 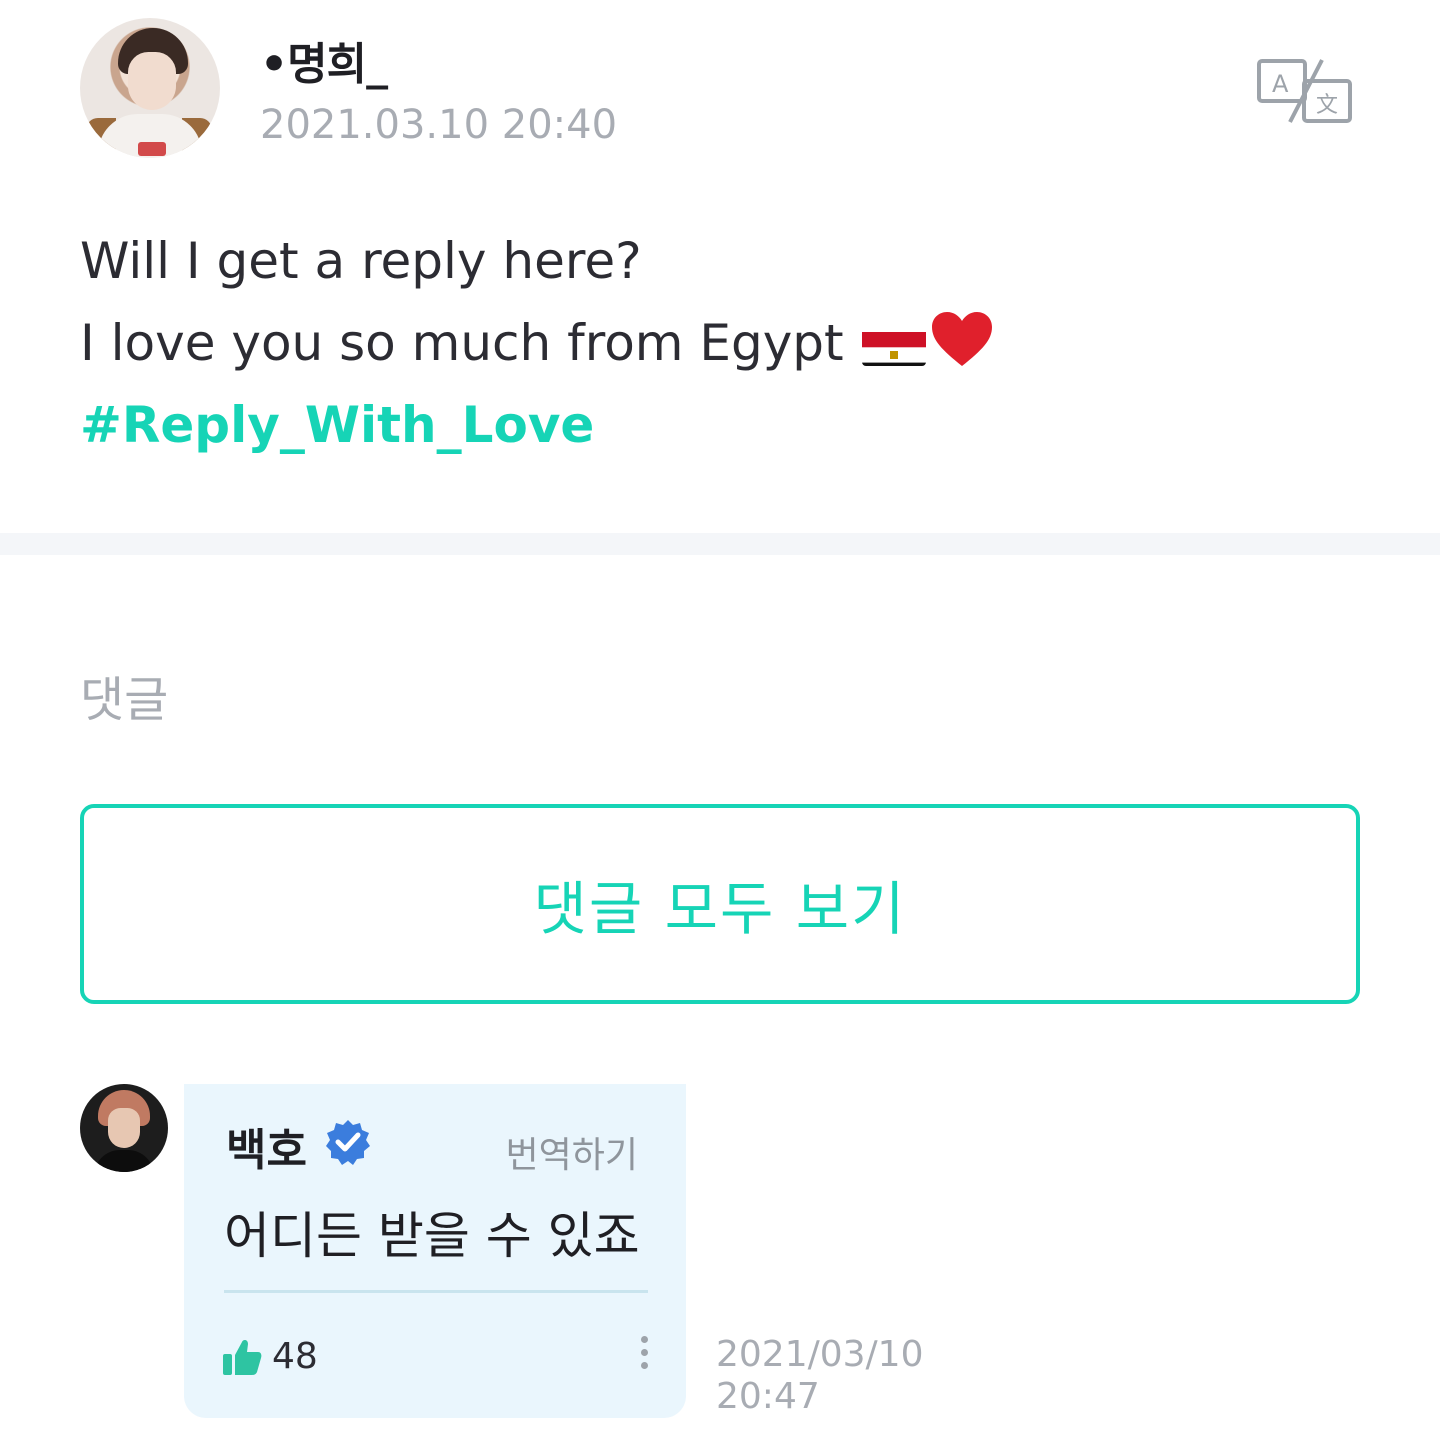 What do you see at coordinates (124, 1161) in the screenshot?
I see `reply-avatar-body` at bounding box center [124, 1161].